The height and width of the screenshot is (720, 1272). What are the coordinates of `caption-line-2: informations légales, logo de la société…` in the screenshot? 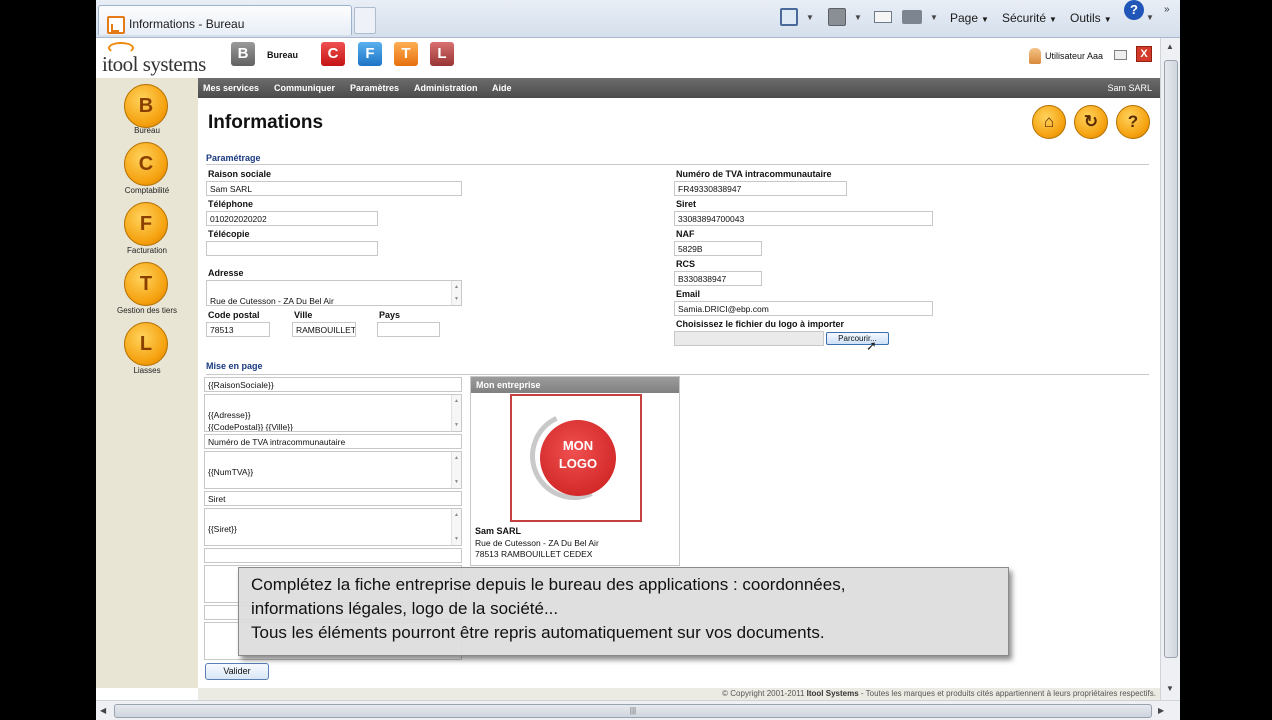 It's located at (405, 608).